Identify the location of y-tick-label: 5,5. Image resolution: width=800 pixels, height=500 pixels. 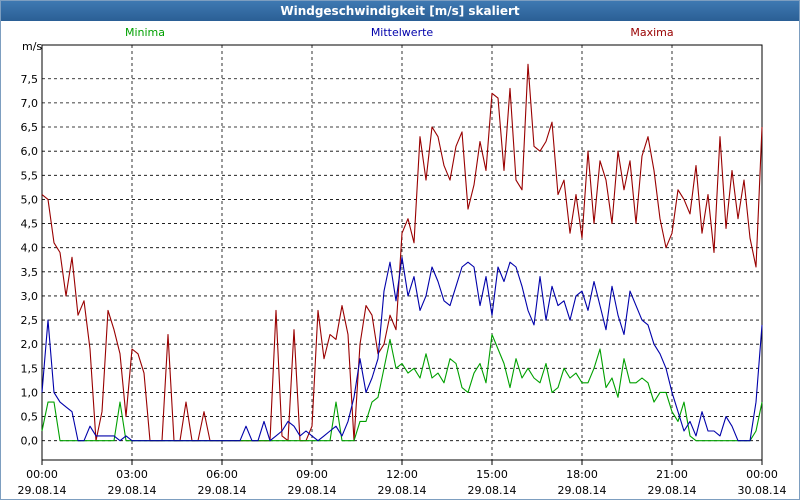
(30, 175).